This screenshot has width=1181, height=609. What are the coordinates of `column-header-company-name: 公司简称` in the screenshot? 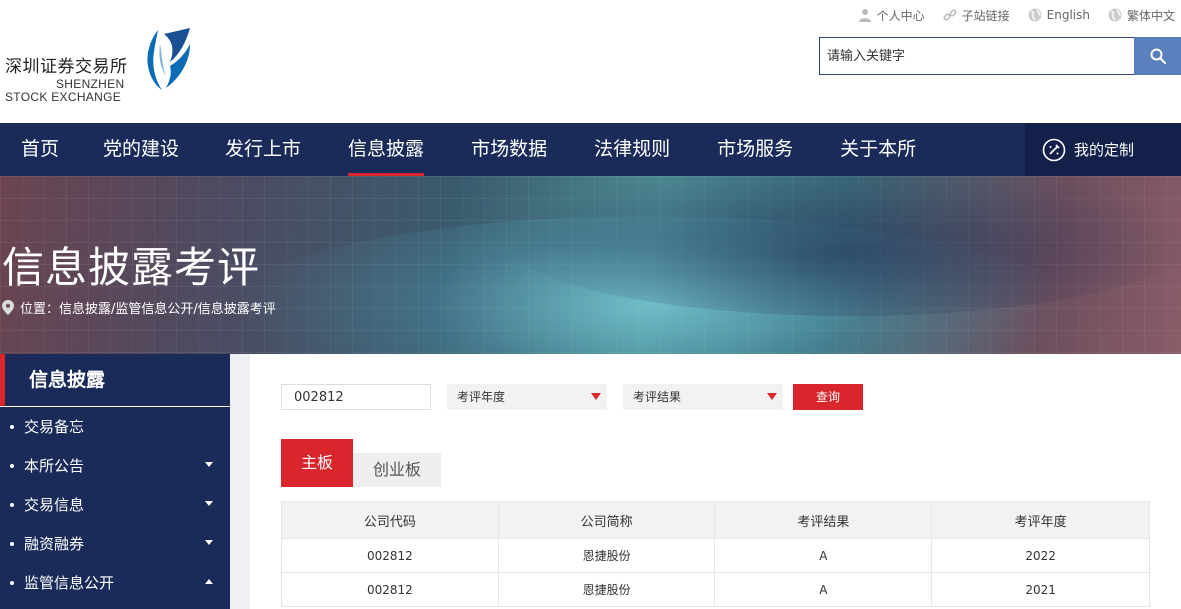 It's located at (606, 520).